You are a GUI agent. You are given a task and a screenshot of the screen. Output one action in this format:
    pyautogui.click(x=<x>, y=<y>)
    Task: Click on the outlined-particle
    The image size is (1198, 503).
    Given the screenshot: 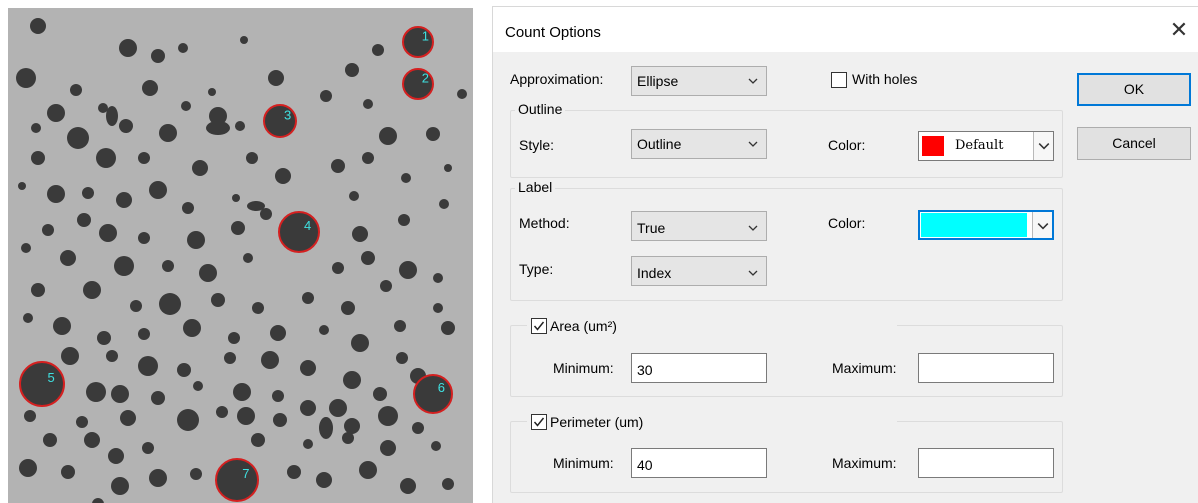 What is the action you would take?
    pyautogui.click(x=299, y=232)
    